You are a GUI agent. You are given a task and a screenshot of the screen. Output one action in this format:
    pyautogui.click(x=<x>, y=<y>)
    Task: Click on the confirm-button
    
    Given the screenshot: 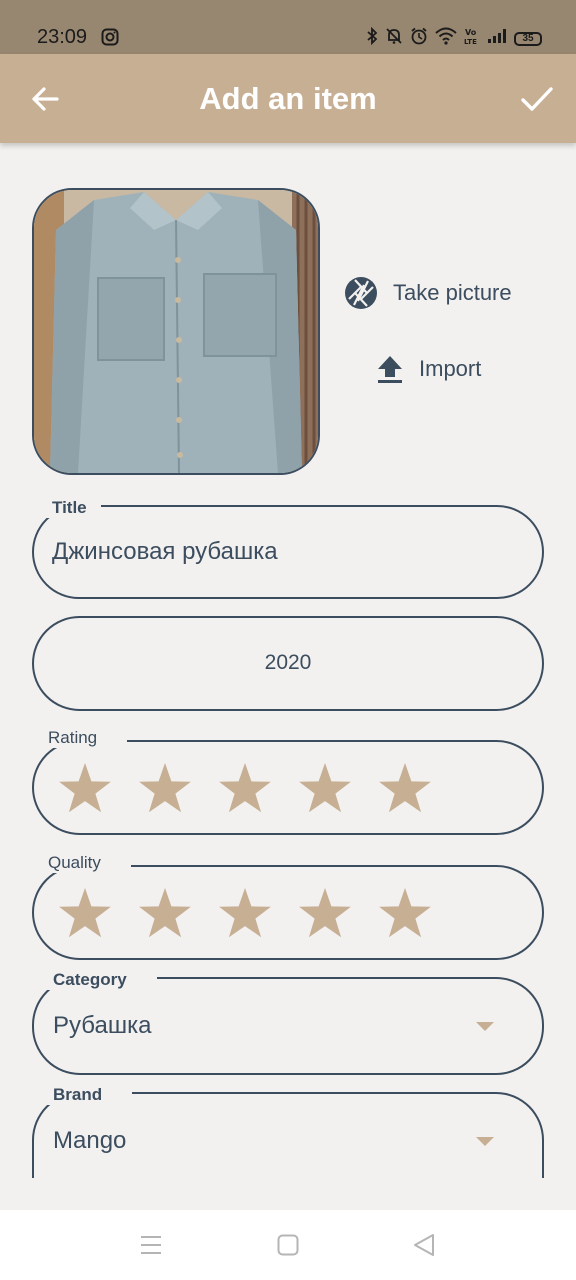 What is the action you would take?
    pyautogui.click(x=537, y=99)
    